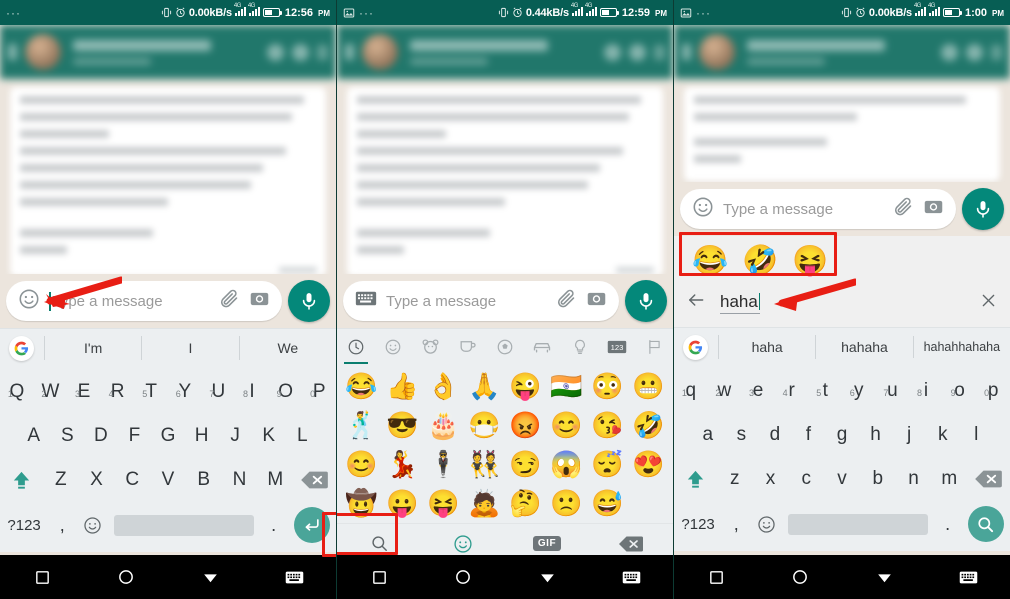 Image resolution: width=1010 pixels, height=599 pixels. Describe the element at coordinates (943, 435) in the screenshot. I see `key-k: k` at that location.